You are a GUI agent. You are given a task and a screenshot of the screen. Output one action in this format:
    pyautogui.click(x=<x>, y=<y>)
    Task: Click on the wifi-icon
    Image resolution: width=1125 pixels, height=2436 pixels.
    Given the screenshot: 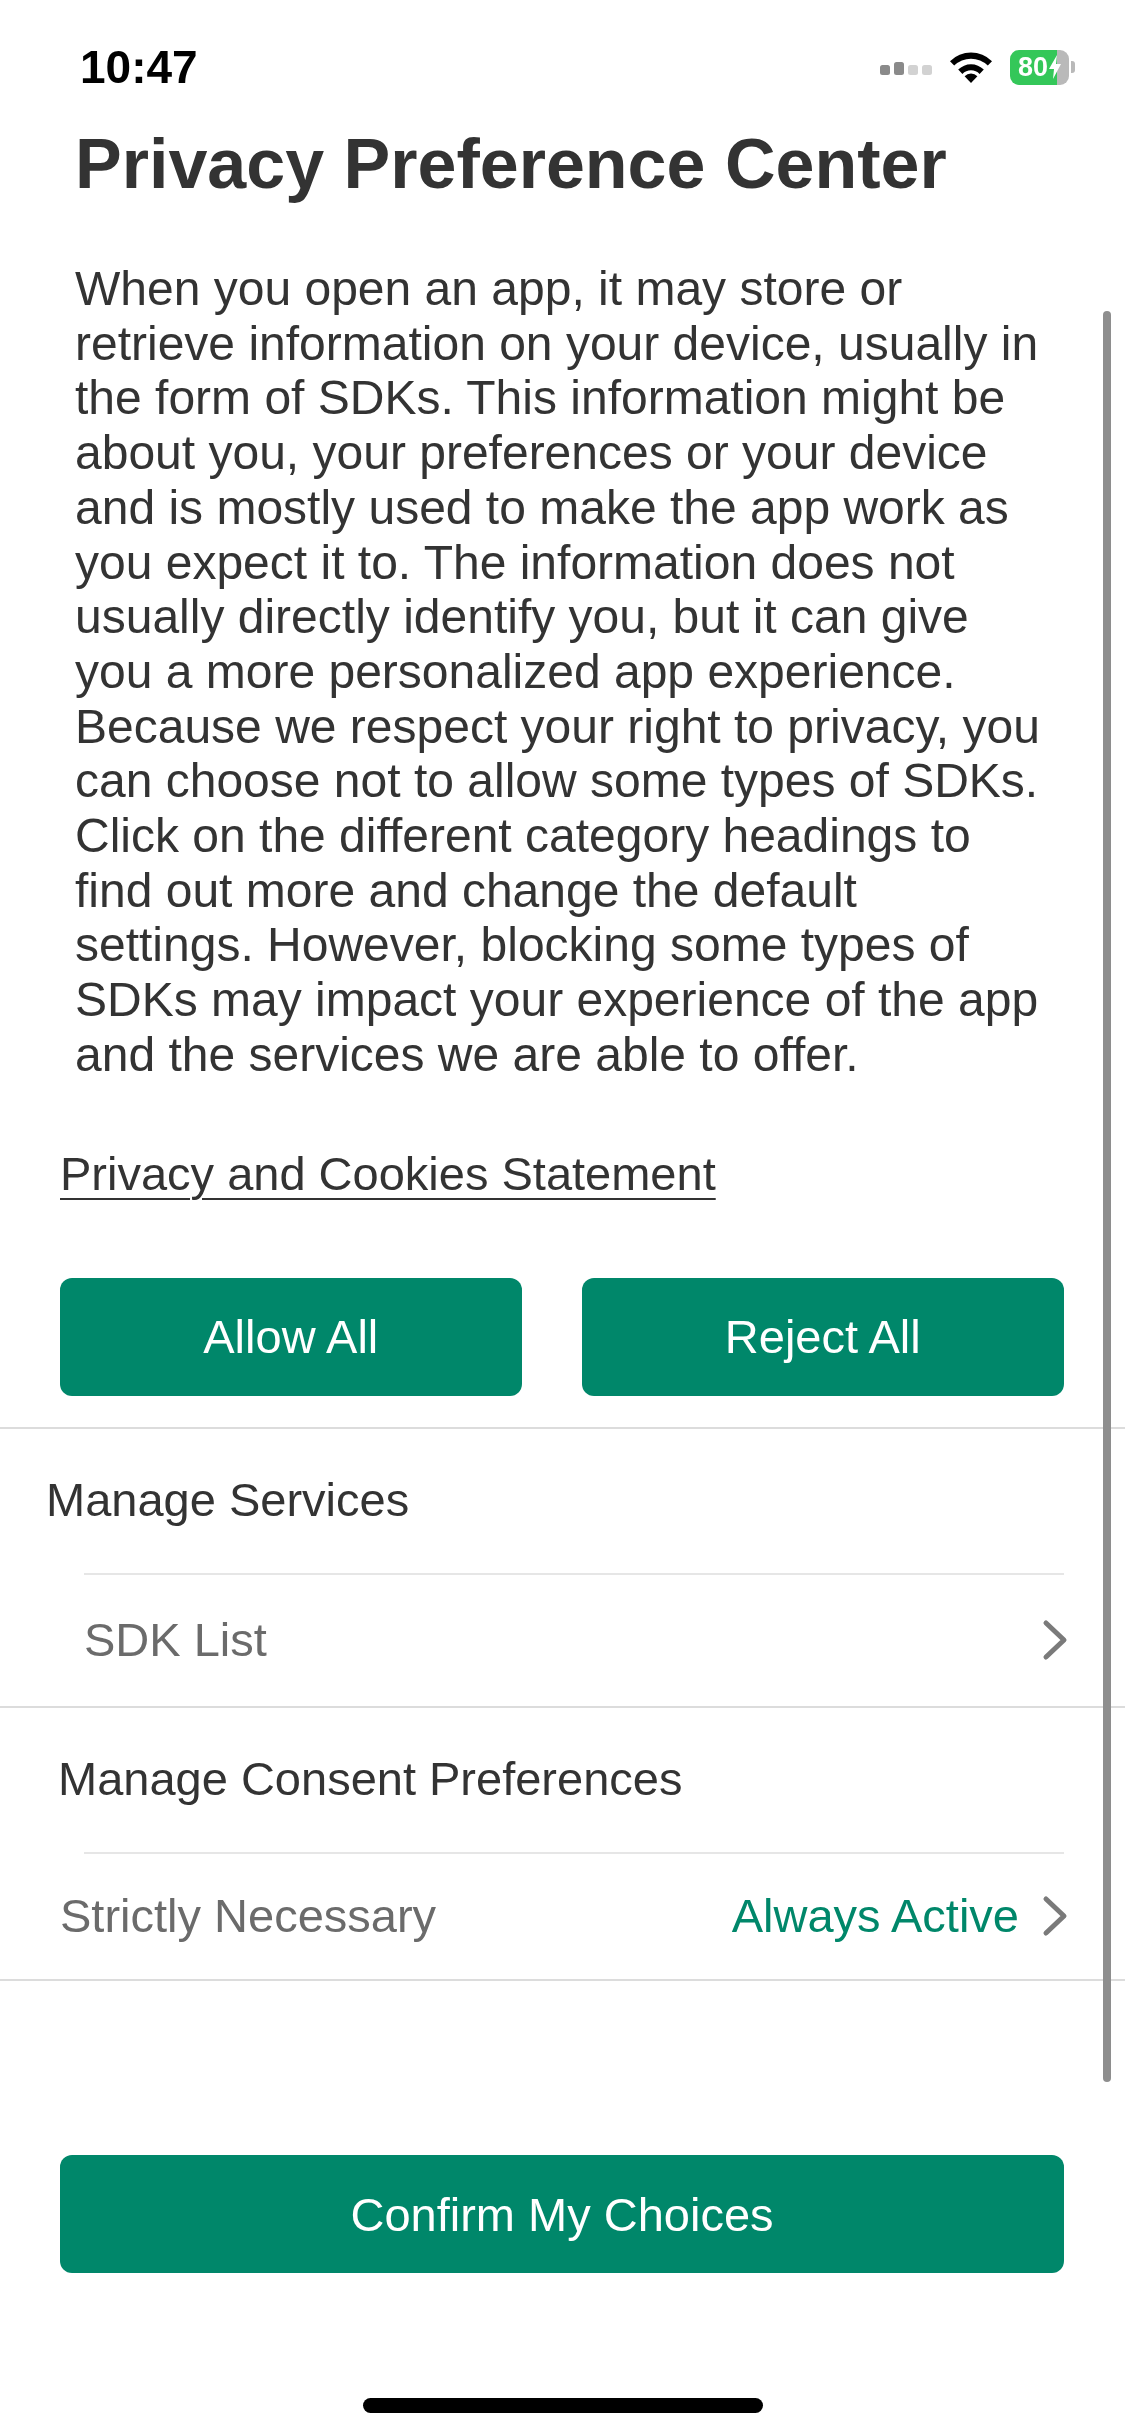 What is the action you would take?
    pyautogui.click(x=971, y=67)
    